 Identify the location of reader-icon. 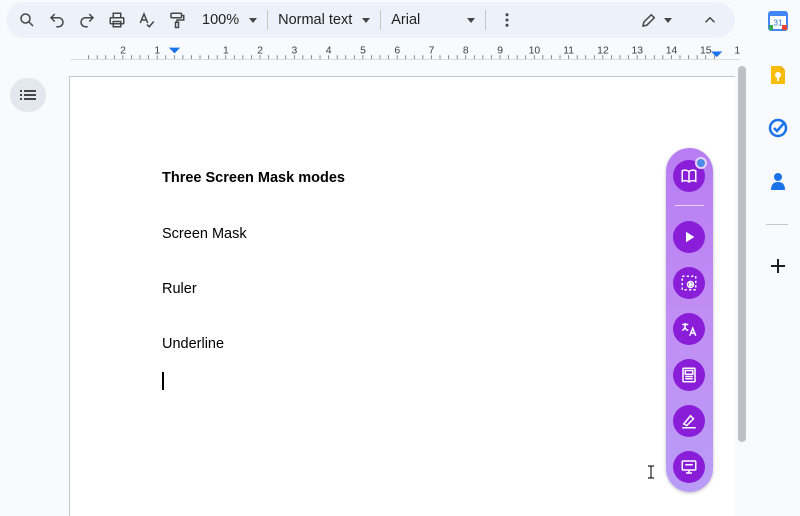
(689, 375).